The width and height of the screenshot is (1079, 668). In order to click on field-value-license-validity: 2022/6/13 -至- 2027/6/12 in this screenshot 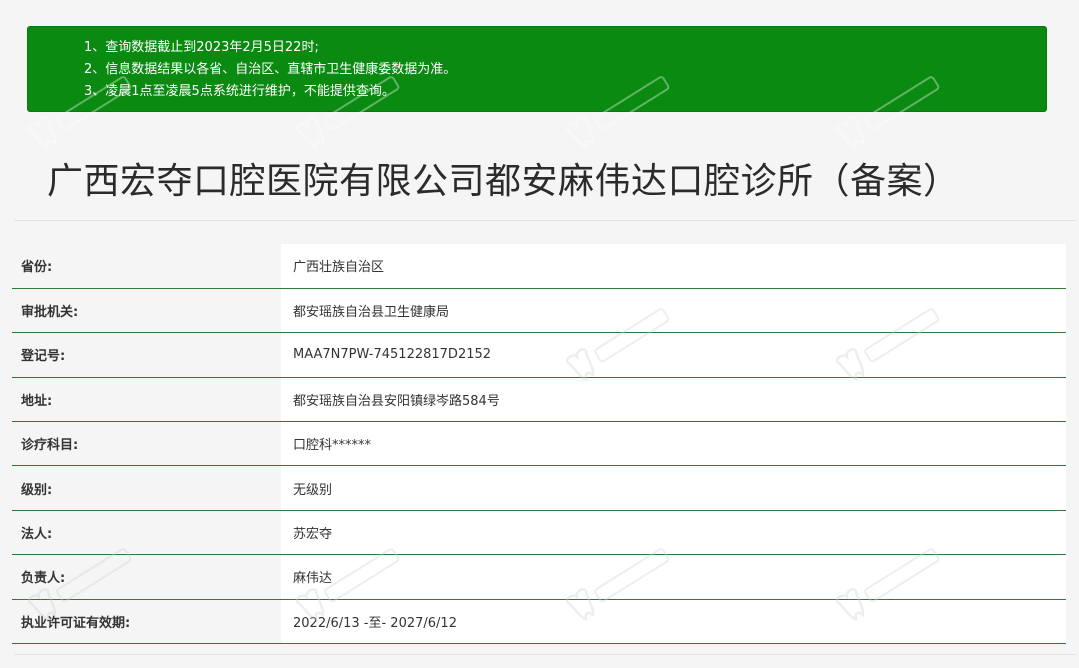, I will do `click(673, 621)`.